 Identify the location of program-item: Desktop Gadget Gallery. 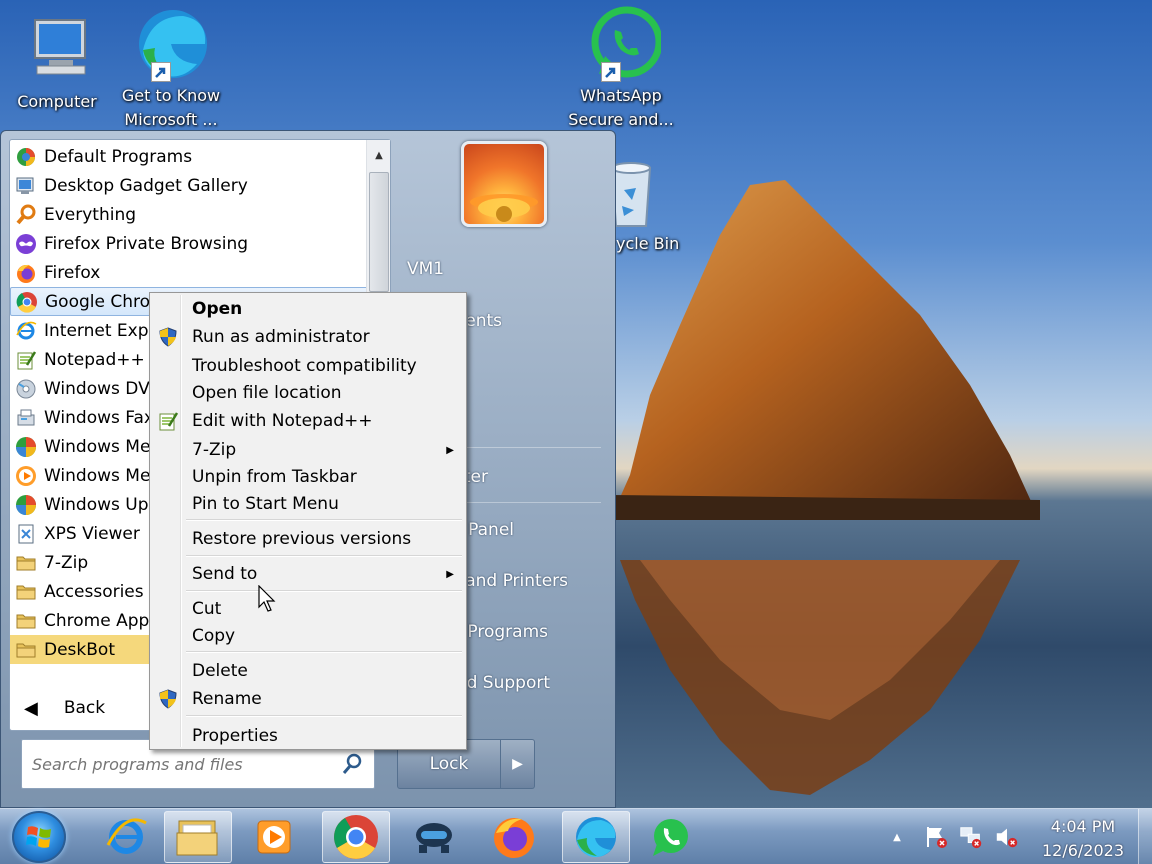
(189, 185).